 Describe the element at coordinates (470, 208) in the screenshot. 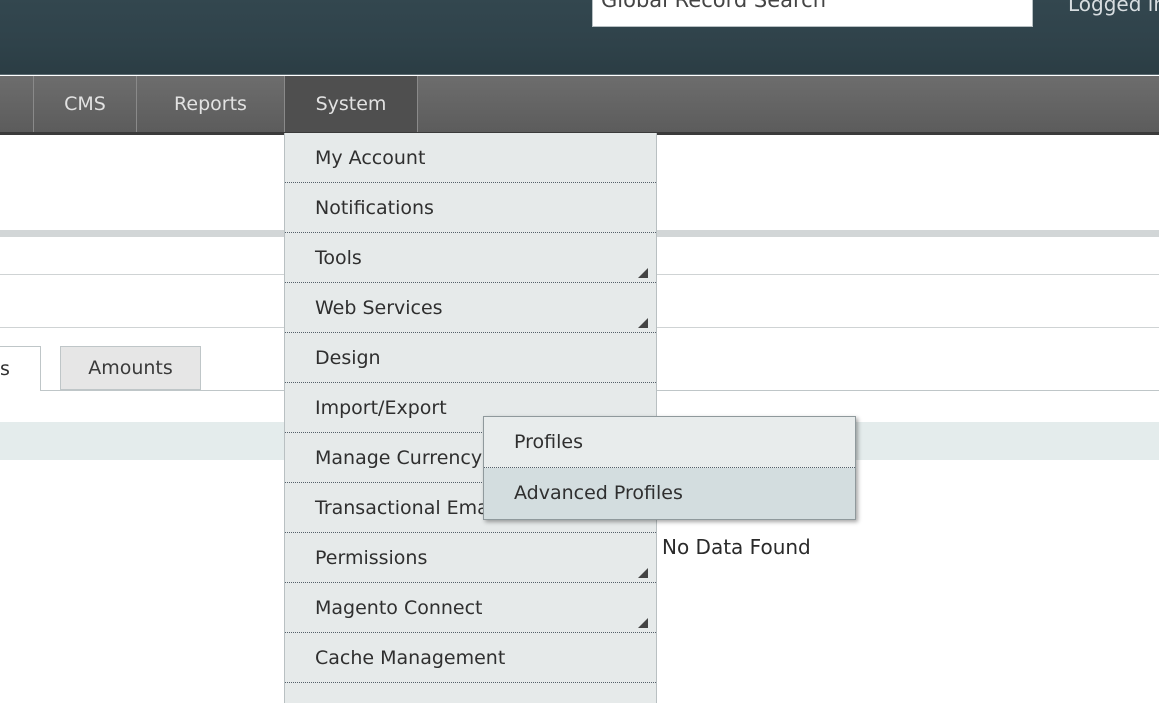

I see `menu-item-notifications: Notifications` at that location.